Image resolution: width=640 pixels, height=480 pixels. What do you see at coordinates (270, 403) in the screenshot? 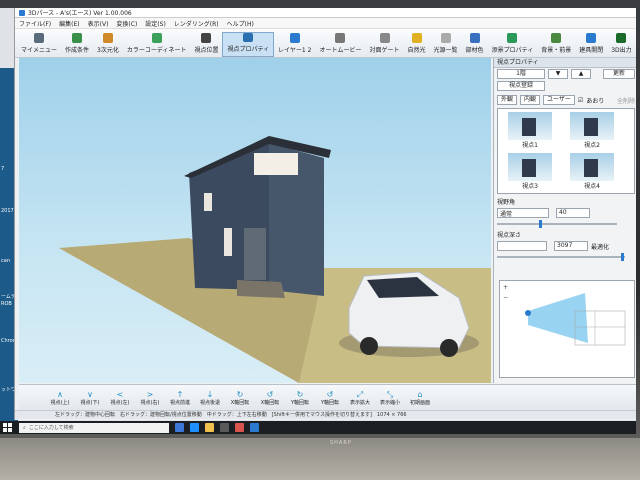
I see `nav-button-label: X軸回転` at bounding box center [270, 403].